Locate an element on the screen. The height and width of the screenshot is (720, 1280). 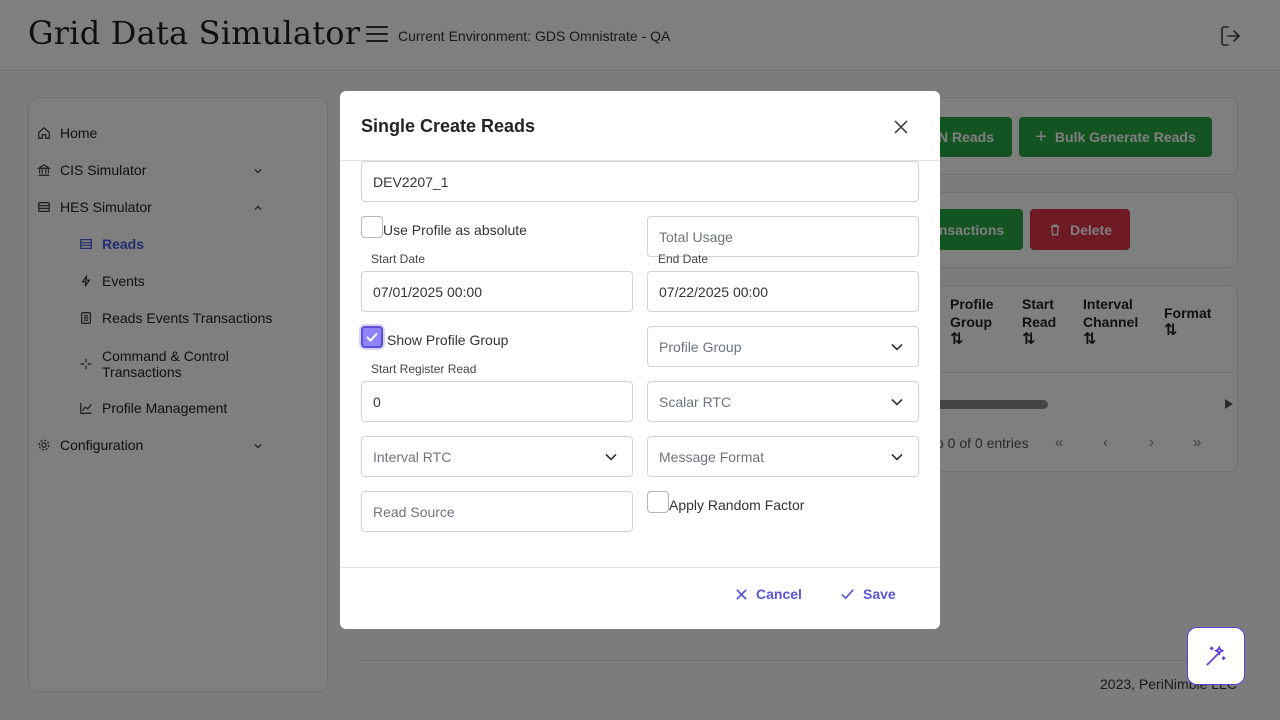
modal-header: Single Create Reads is located at coordinates (640, 126).